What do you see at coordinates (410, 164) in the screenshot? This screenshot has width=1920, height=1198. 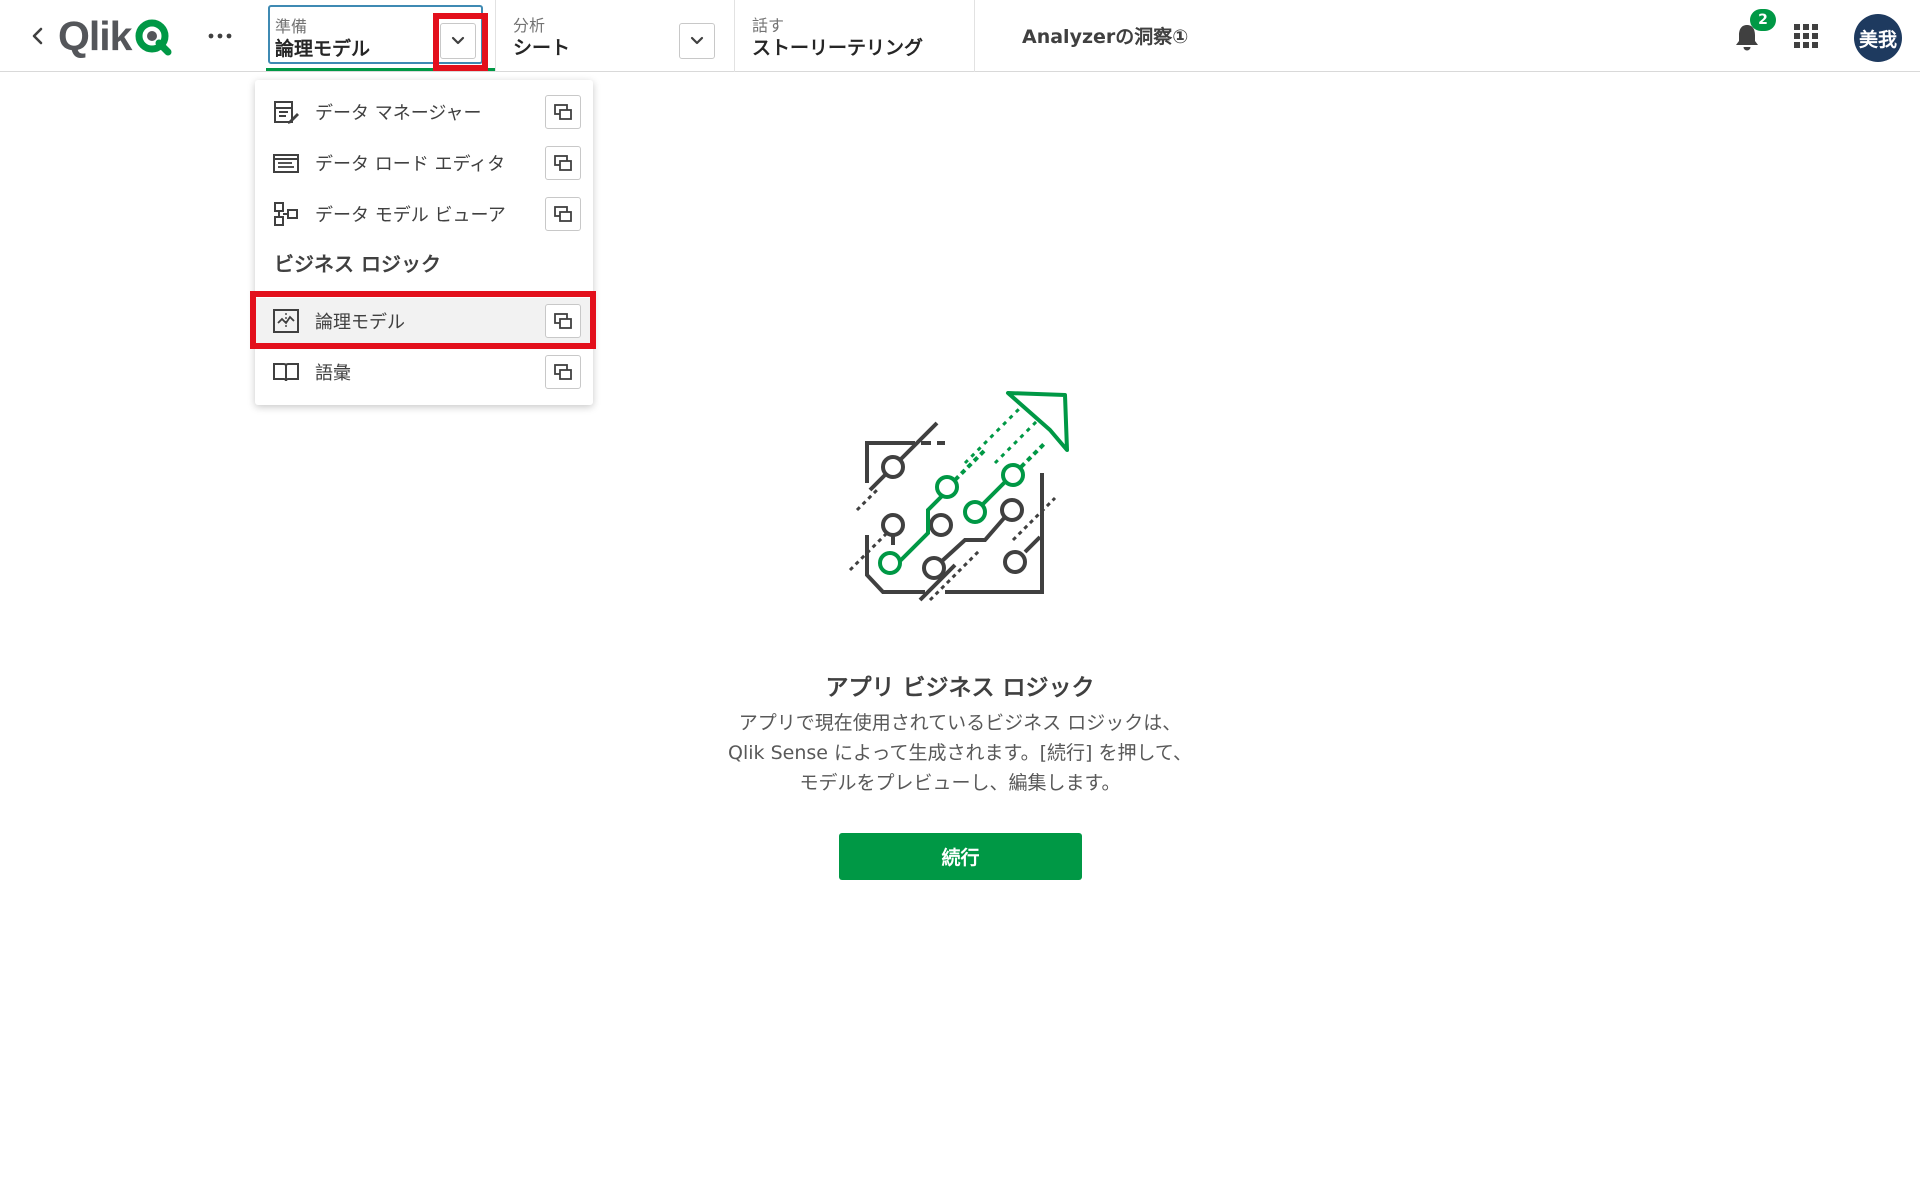 I see `menu-item-label: データ ロード エディタ` at bounding box center [410, 164].